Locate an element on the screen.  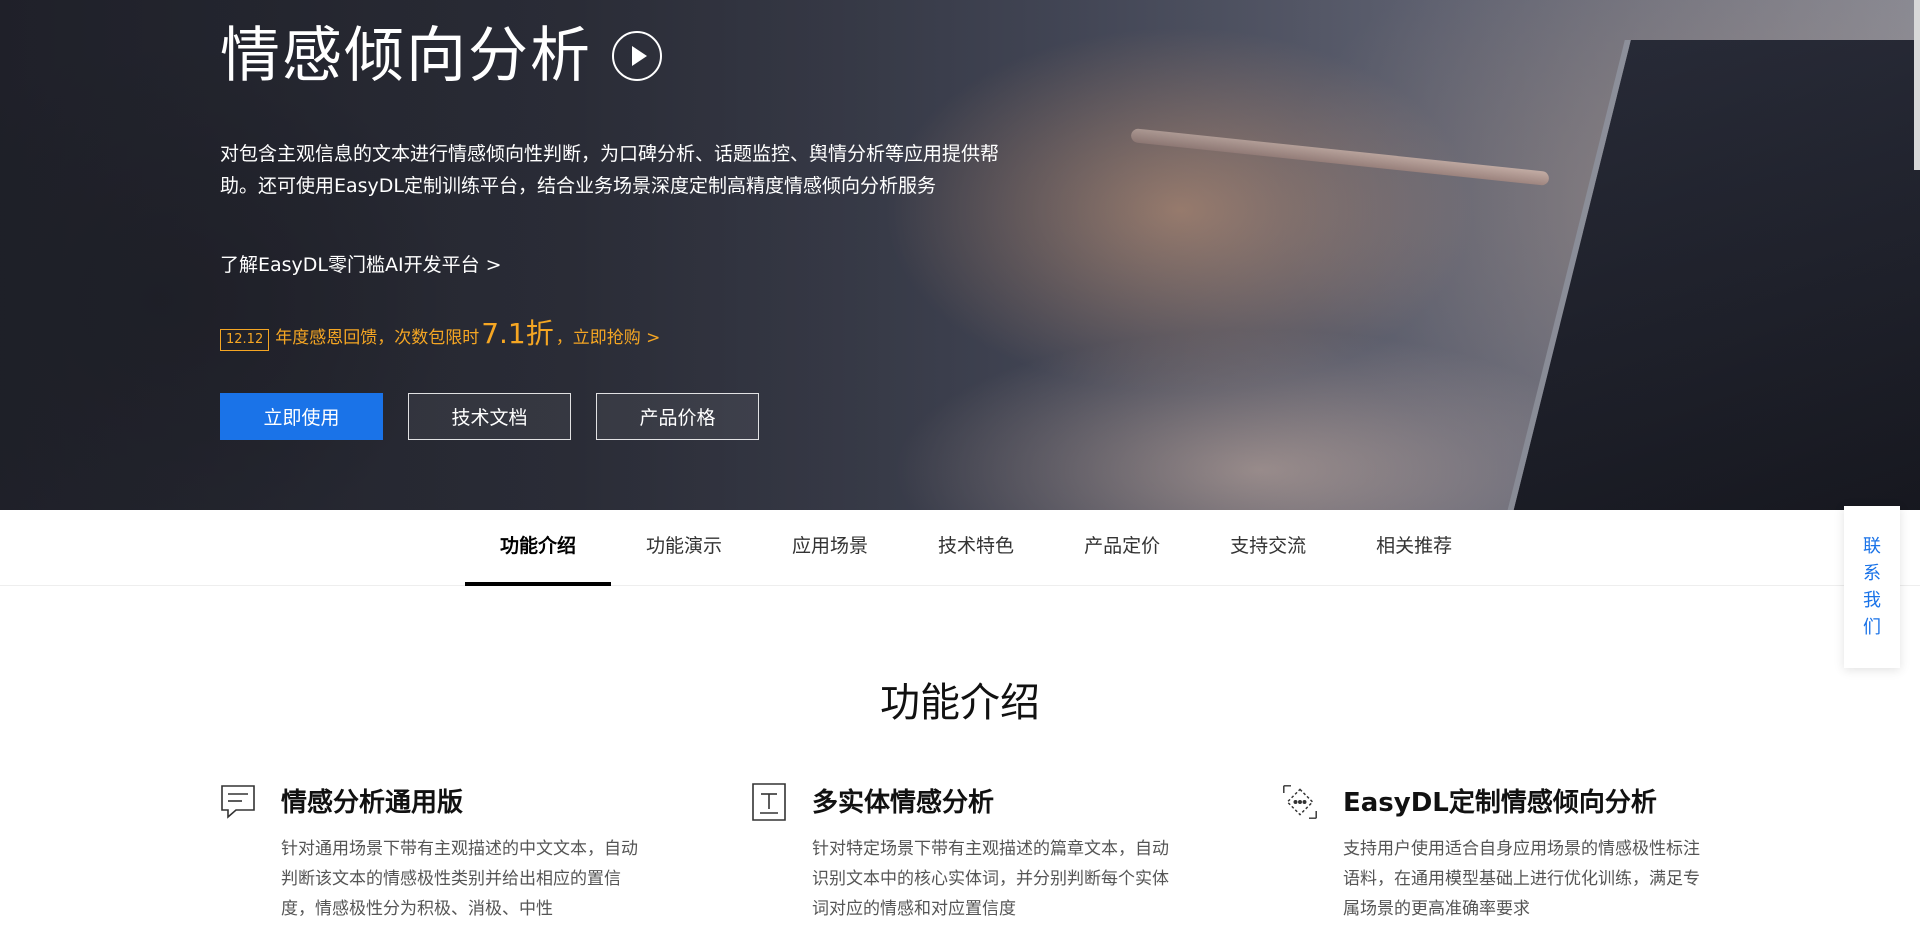
feature-title: EasyDL定制情感倾向分析 is located at coordinates (1500, 803).